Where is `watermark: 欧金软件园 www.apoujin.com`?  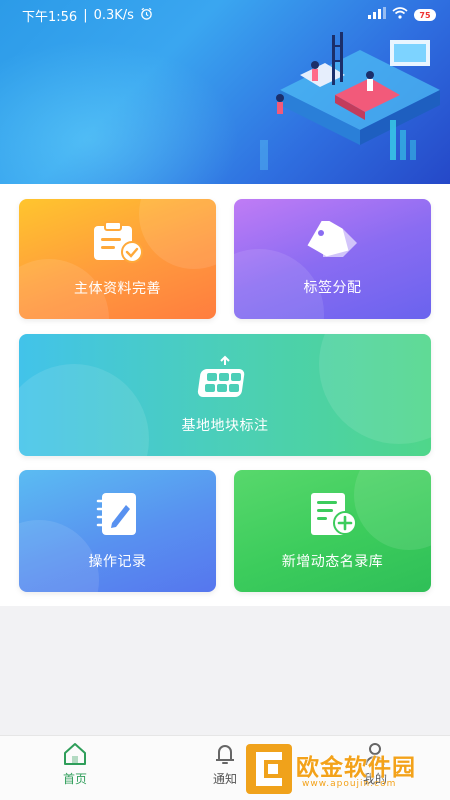 watermark: 欧金软件园 www.apoujin.com is located at coordinates (345, 769).